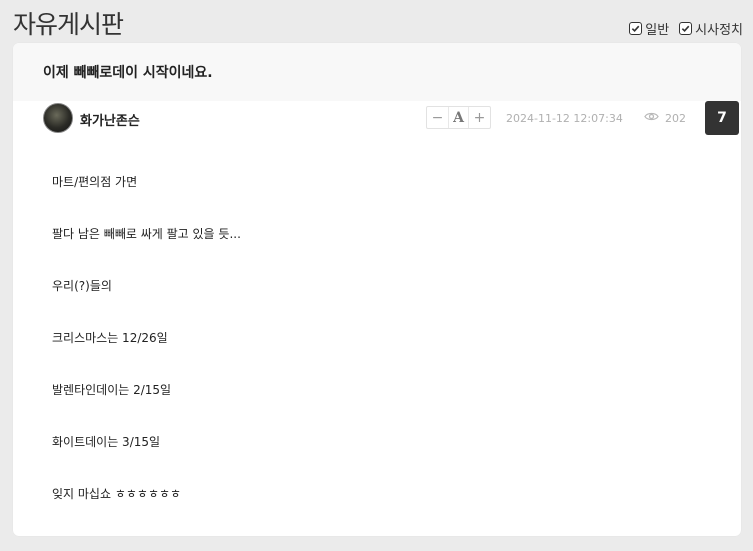 Image resolution: width=753 pixels, height=551 pixels. Describe the element at coordinates (117, 494) in the screenshot. I see `post-body-line: 잊지 마십쇼 ㅎㅎㅎㅎㅎㅎ` at that location.